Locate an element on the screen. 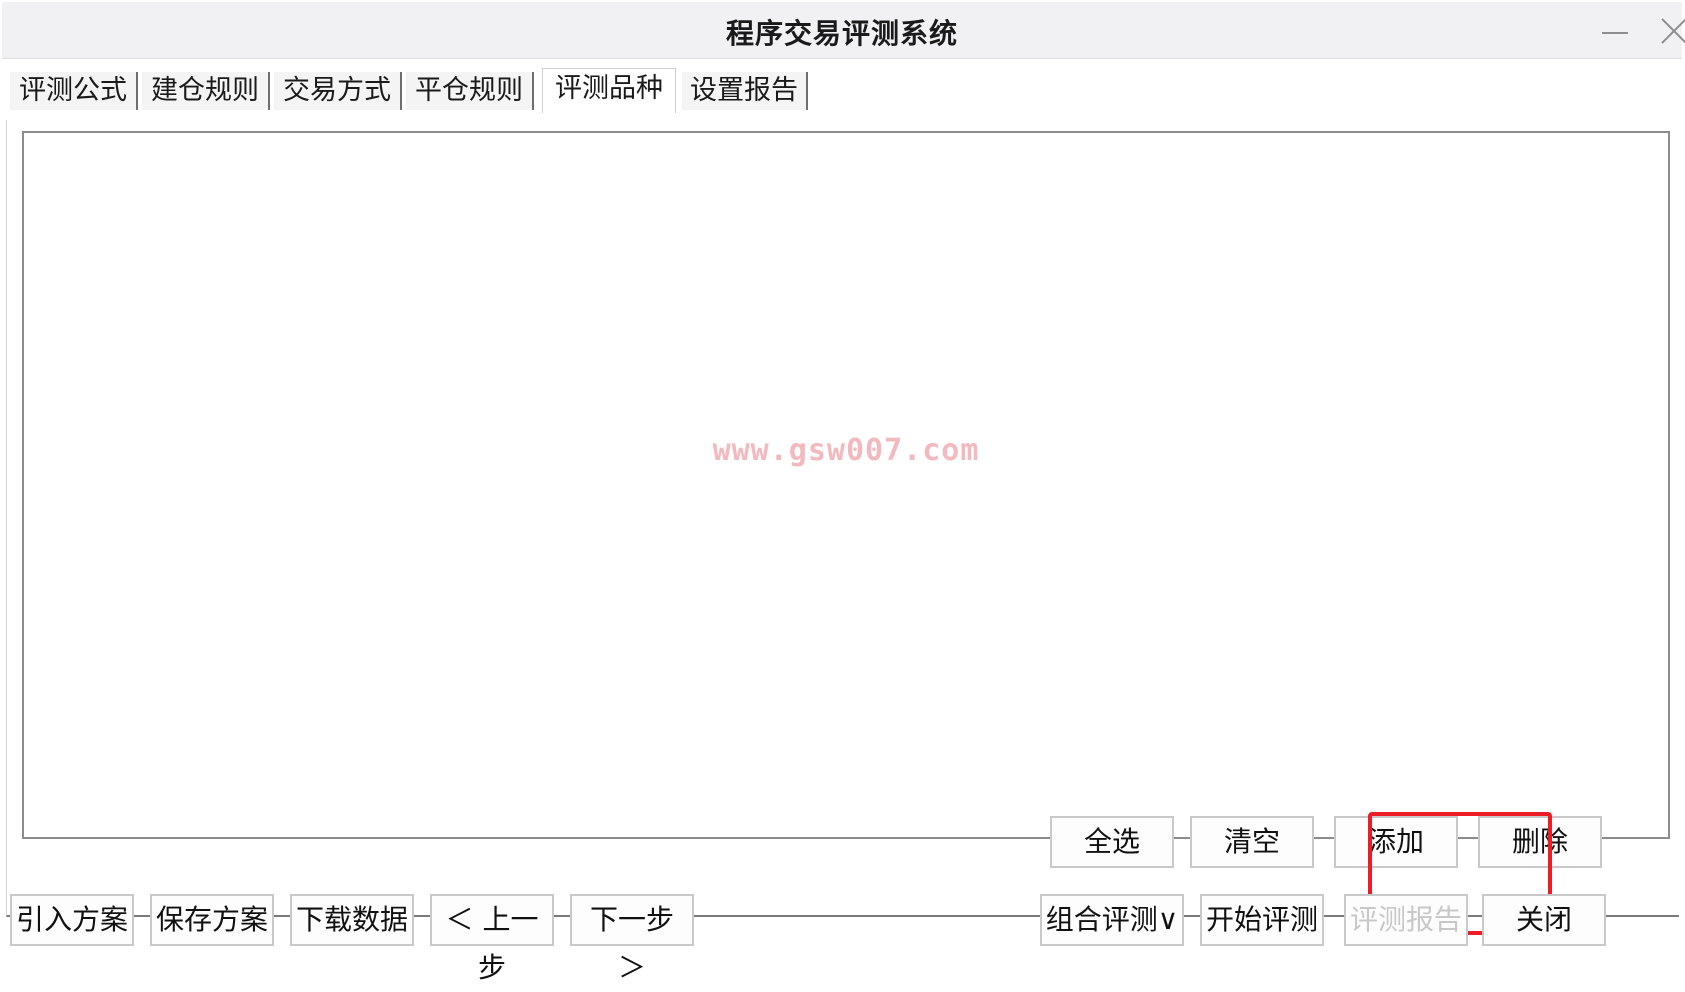 The height and width of the screenshot is (992, 1685). clear-button: 清空 is located at coordinates (1252, 842).